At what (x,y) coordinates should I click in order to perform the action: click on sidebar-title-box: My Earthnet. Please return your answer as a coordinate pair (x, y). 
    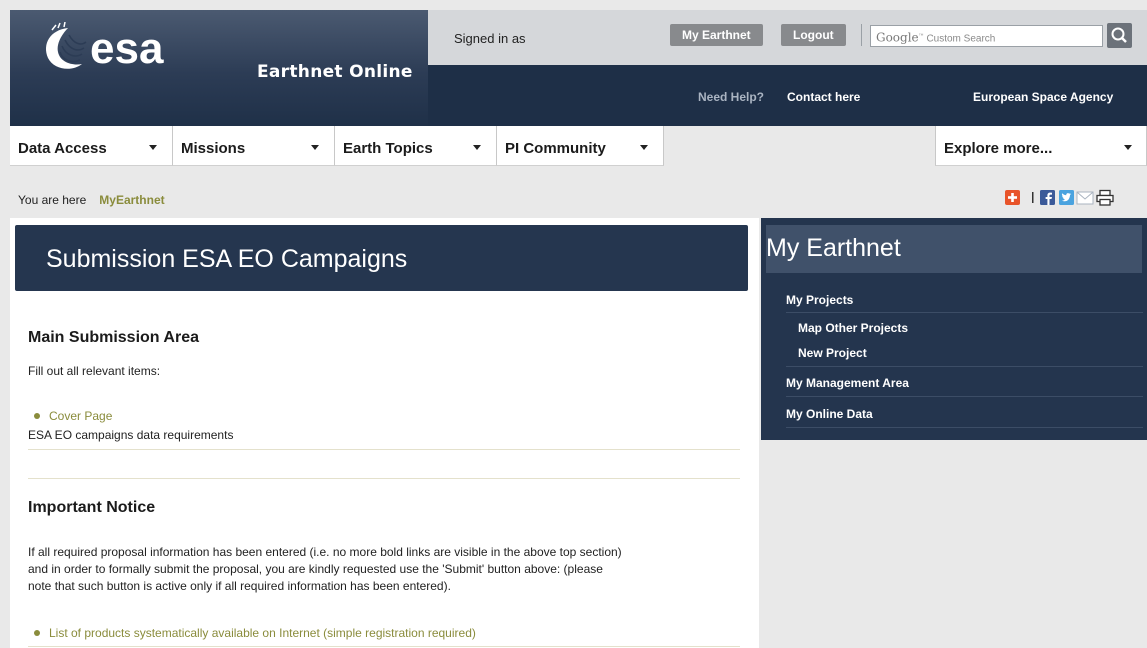
    Looking at the image, I should click on (954, 249).